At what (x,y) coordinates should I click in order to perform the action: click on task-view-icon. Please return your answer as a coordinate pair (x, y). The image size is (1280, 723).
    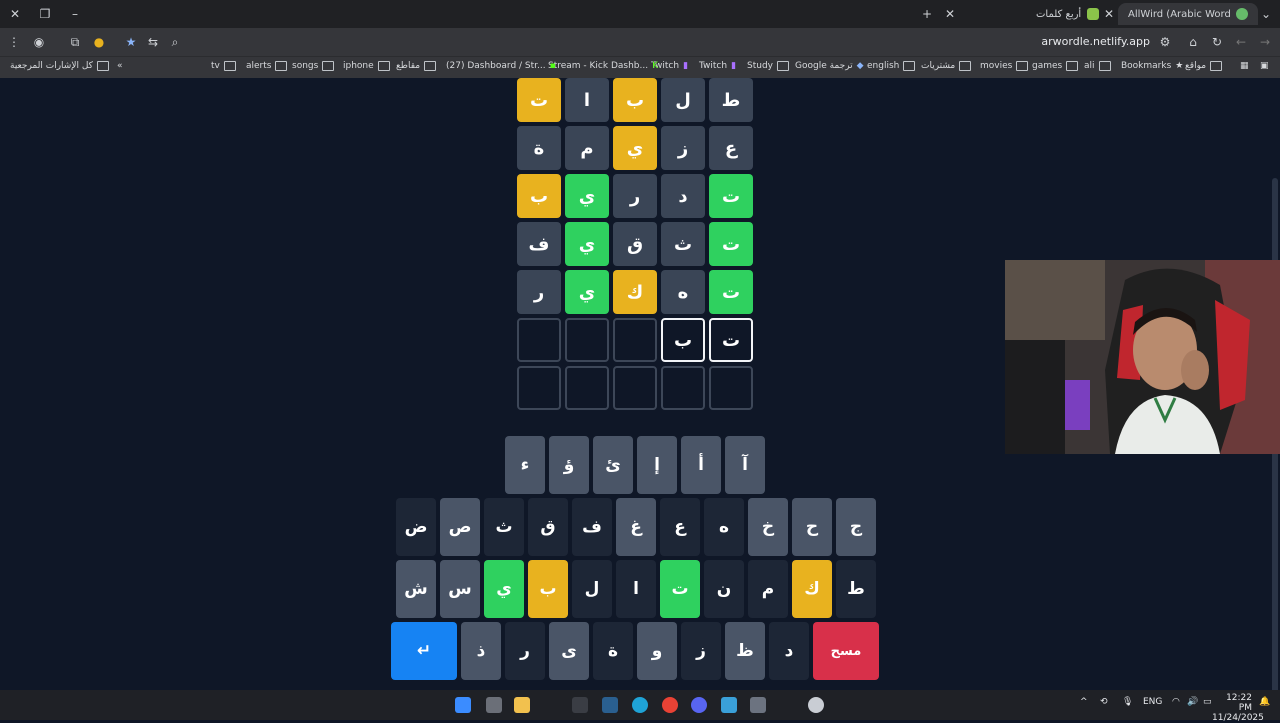
    Looking at the image, I should click on (494, 705).